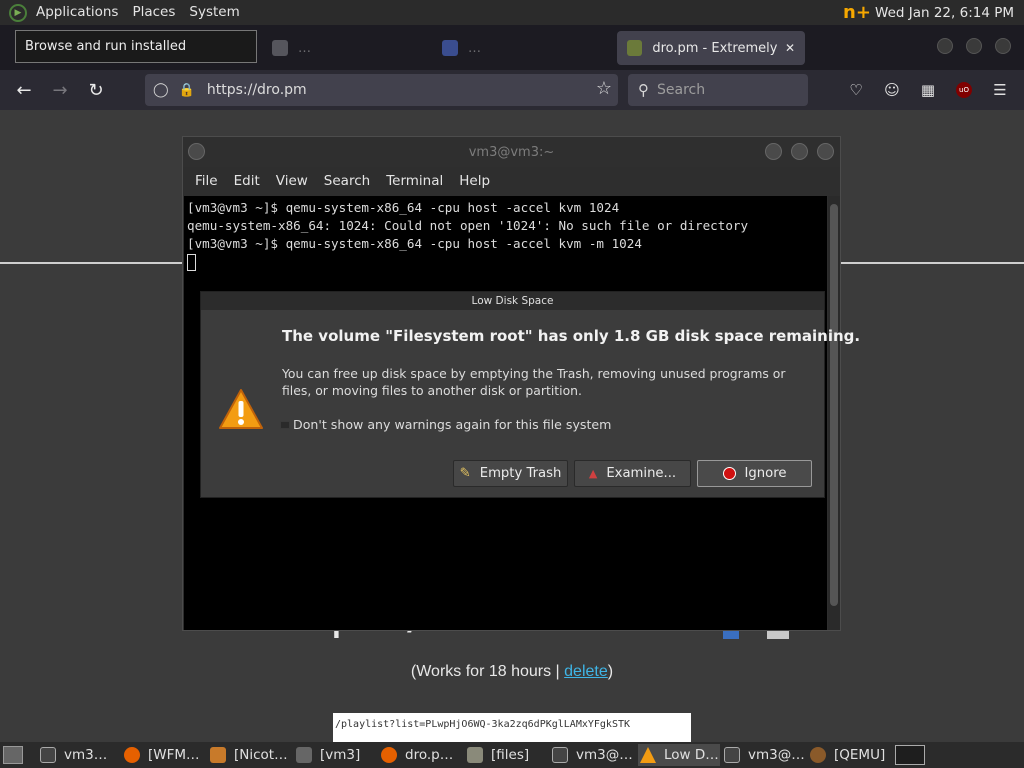 The width and height of the screenshot is (1024, 768). Describe the element at coordinates (187, 90) in the screenshot. I see `lock-icon: 🔒` at that location.